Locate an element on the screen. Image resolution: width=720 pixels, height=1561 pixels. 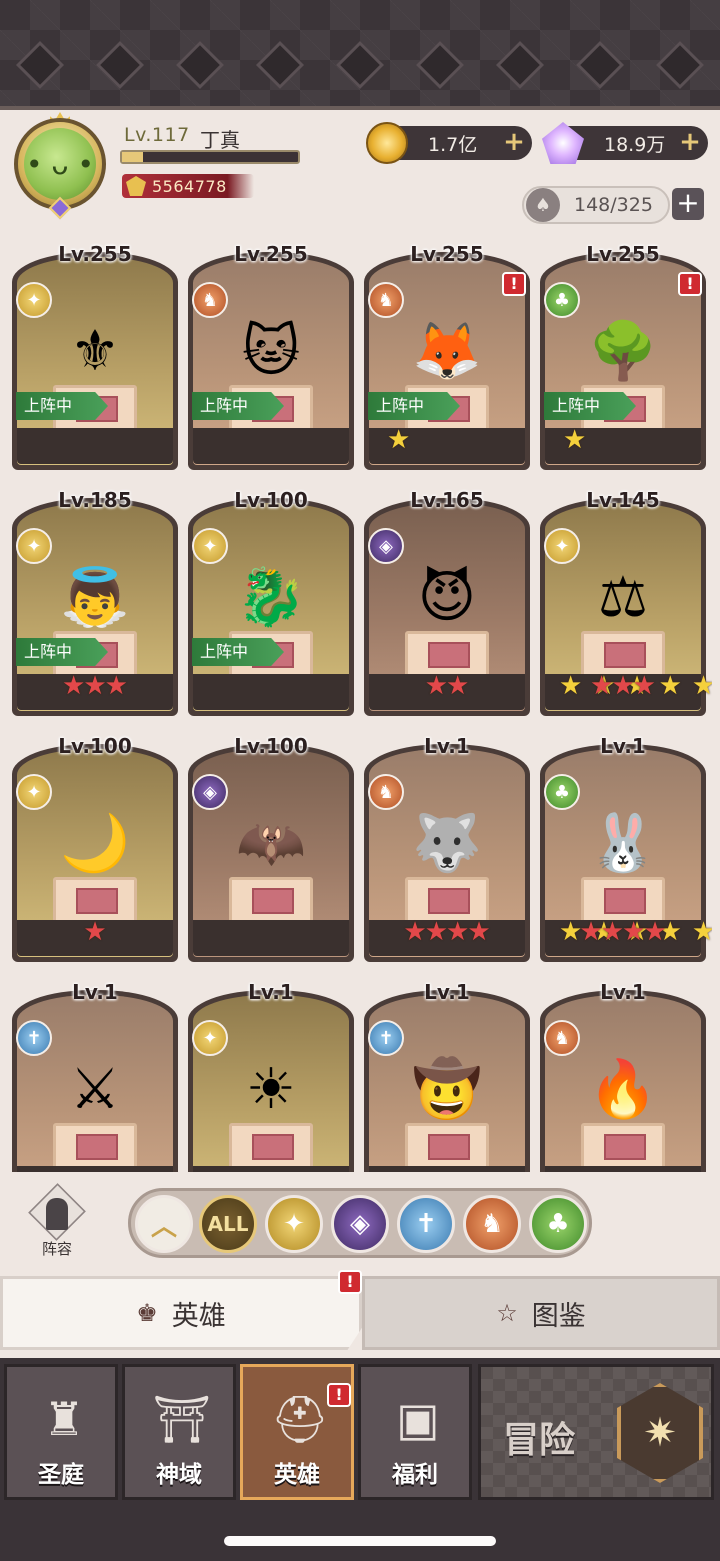
hero-card: ☀ Lv.1 ✦ is located at coordinates (271, 1076).